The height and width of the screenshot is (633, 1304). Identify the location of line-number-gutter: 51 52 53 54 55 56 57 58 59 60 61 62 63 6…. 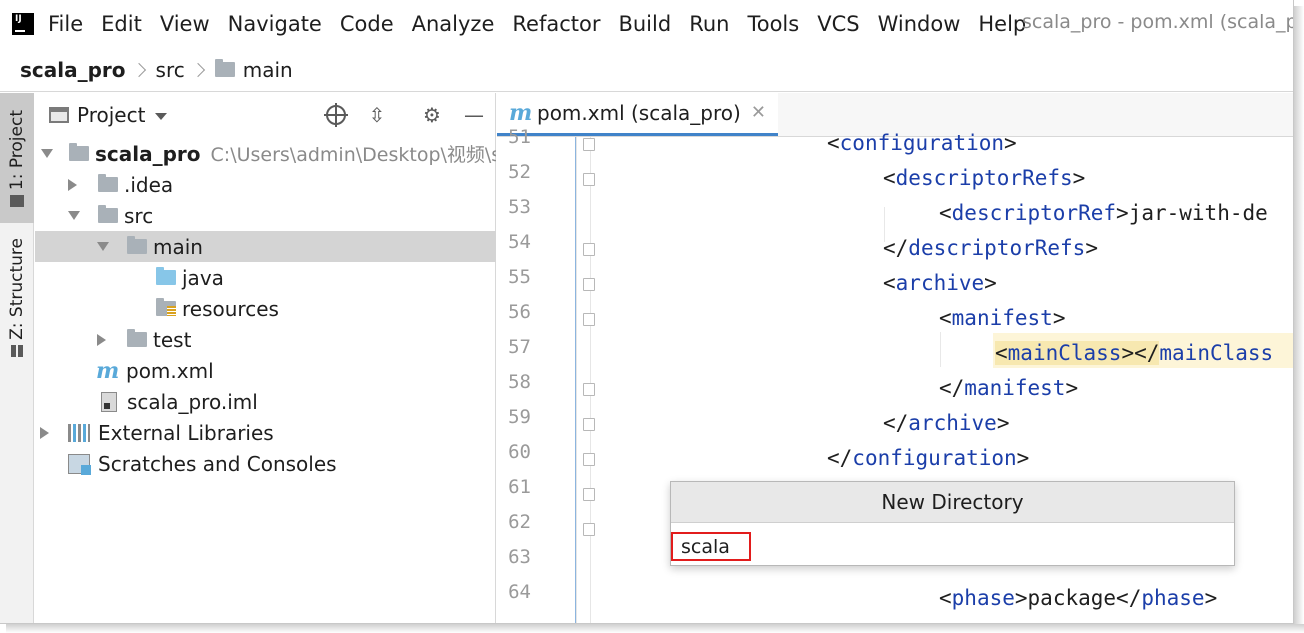
(537, 374).